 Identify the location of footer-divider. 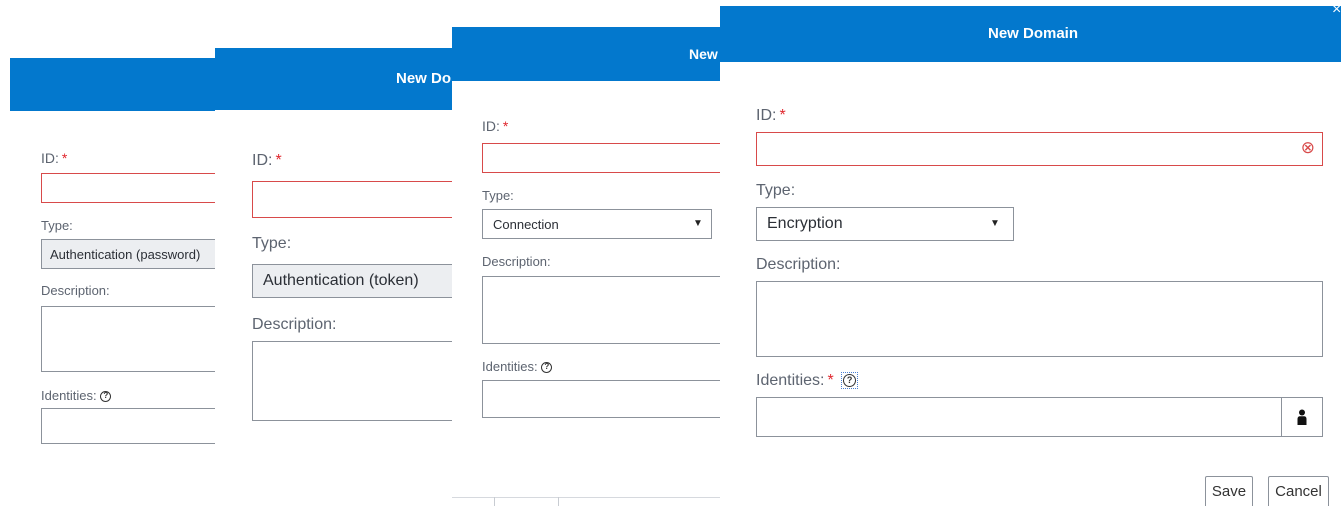
(587, 497).